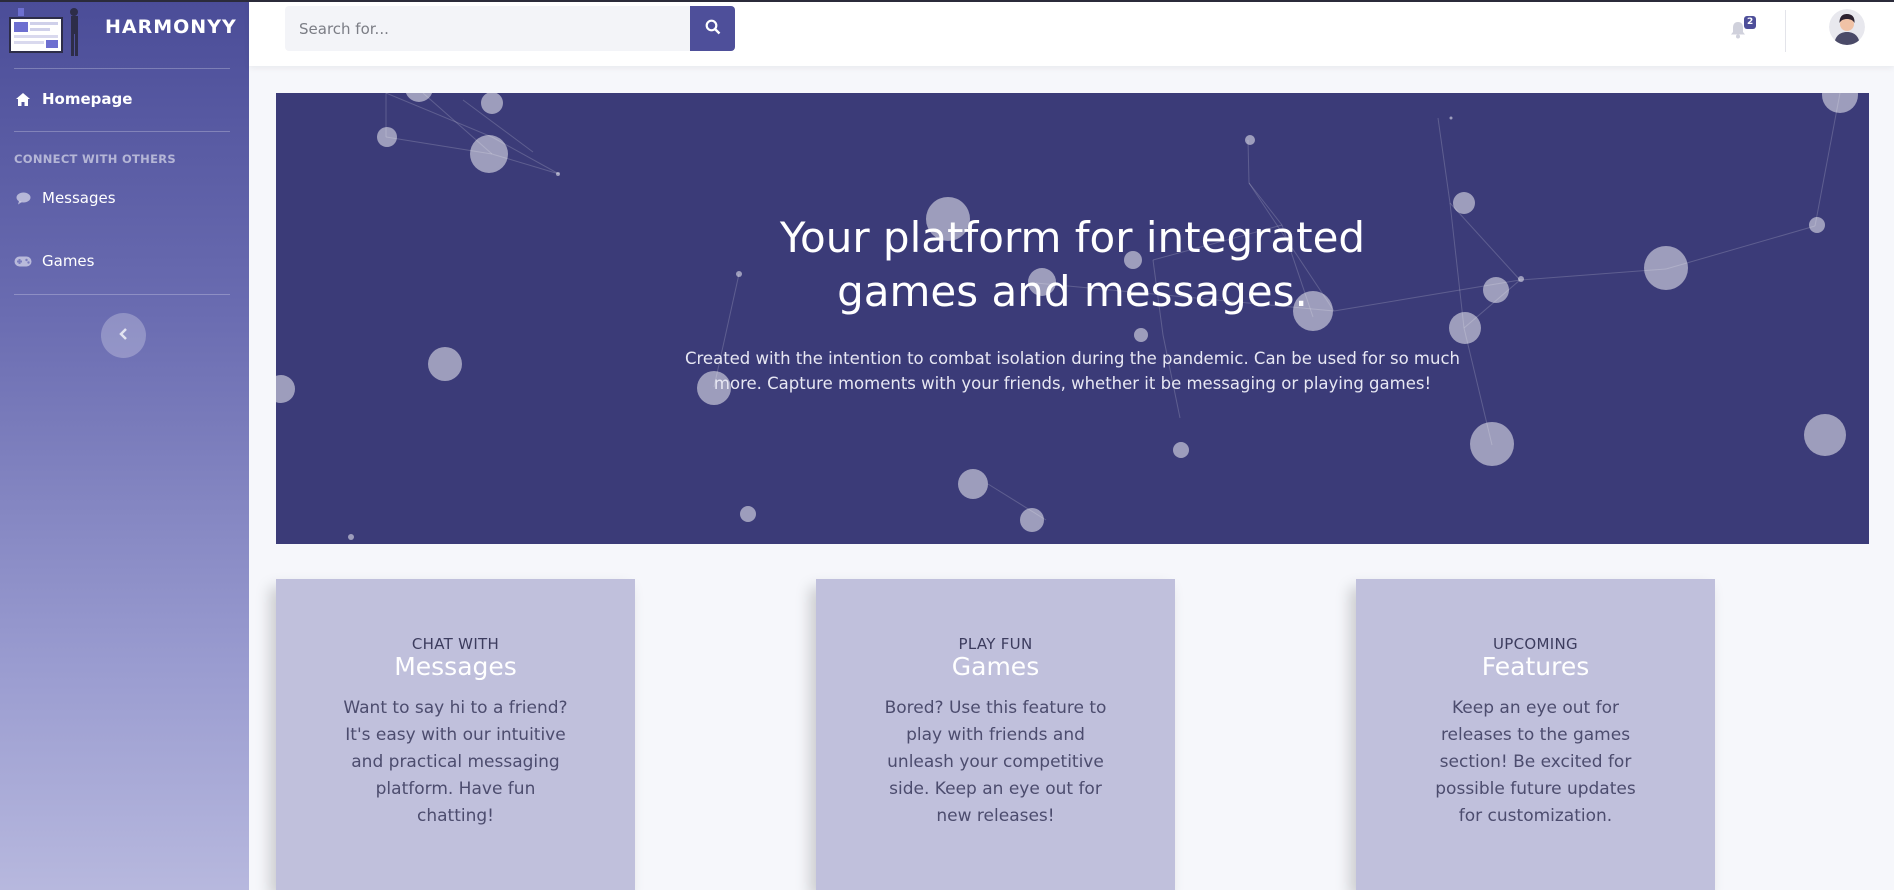 The height and width of the screenshot is (890, 1894). I want to click on search-bar, so click(510, 28).